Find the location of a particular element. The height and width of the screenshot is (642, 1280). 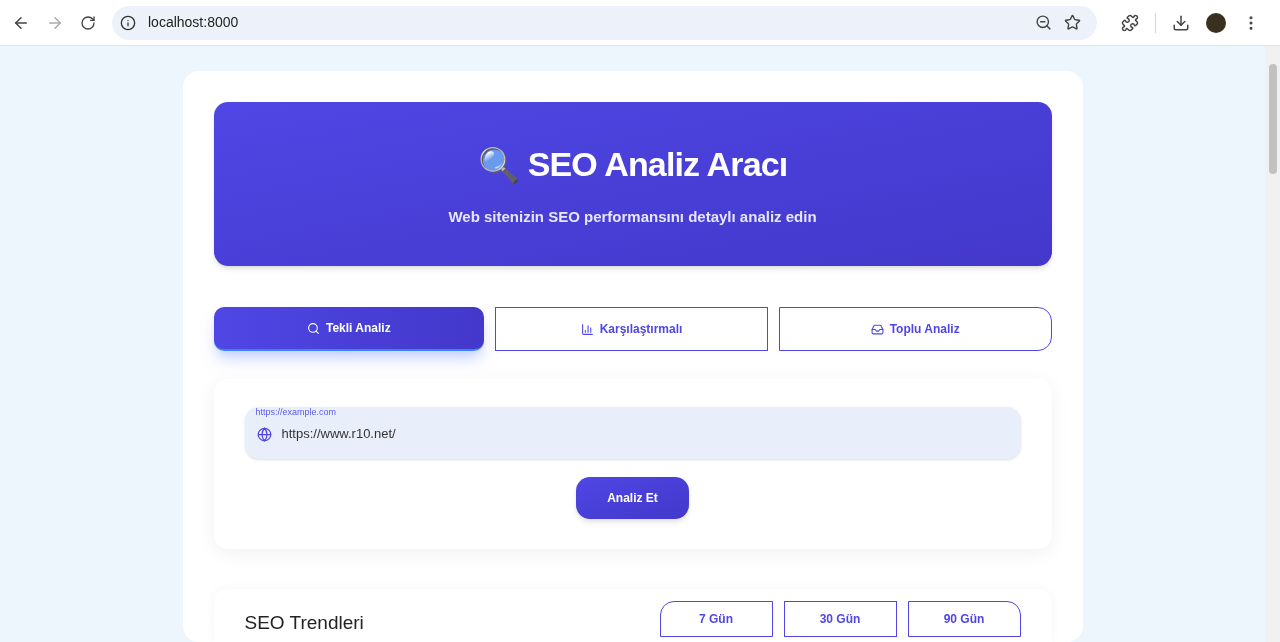

mode-tab: Karşılaştırmalı is located at coordinates (631, 329).